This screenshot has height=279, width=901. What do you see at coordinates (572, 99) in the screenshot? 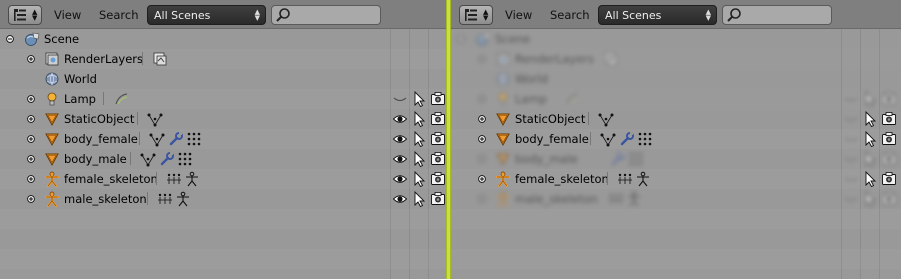
I see `lamp-data-icon` at bounding box center [572, 99].